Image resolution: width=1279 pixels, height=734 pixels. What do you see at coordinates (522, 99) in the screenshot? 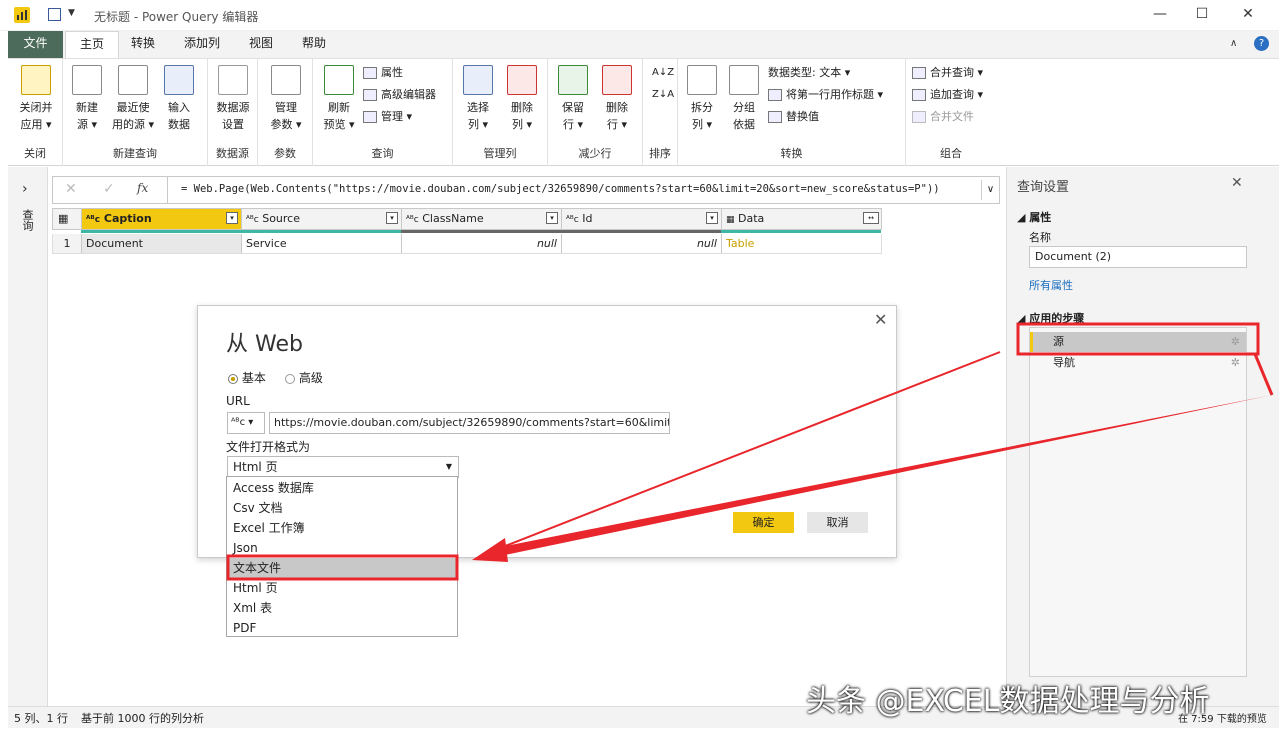
I see `remove-columns-button: 删除 列 ▾` at bounding box center [522, 99].